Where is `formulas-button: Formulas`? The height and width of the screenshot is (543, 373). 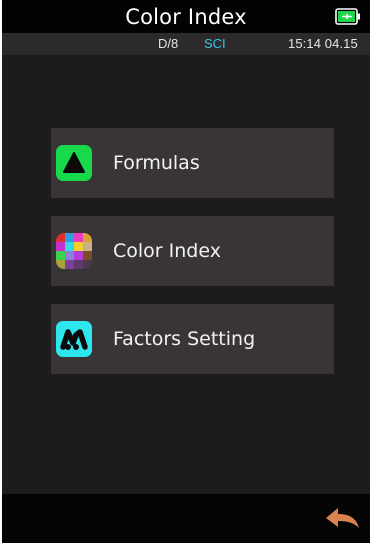 formulas-button: Formulas is located at coordinates (192, 163).